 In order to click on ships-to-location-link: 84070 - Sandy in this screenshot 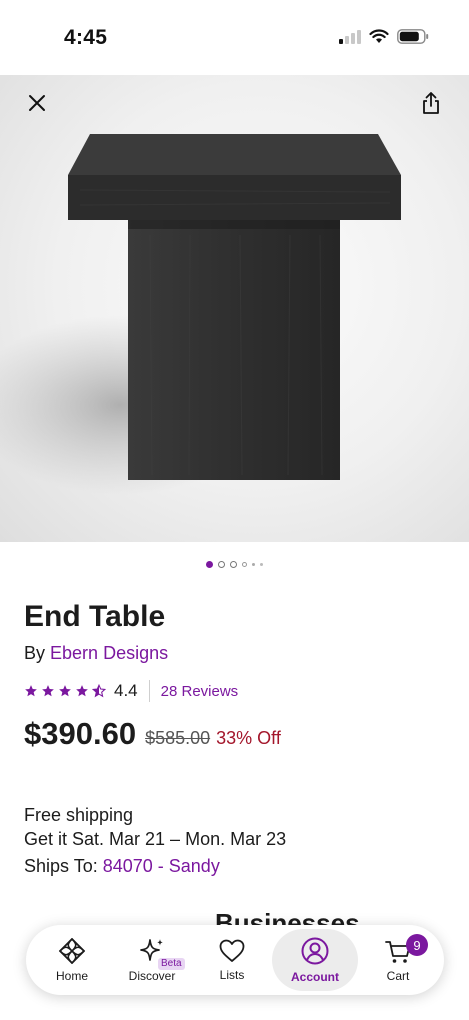, I will do `click(161, 866)`.